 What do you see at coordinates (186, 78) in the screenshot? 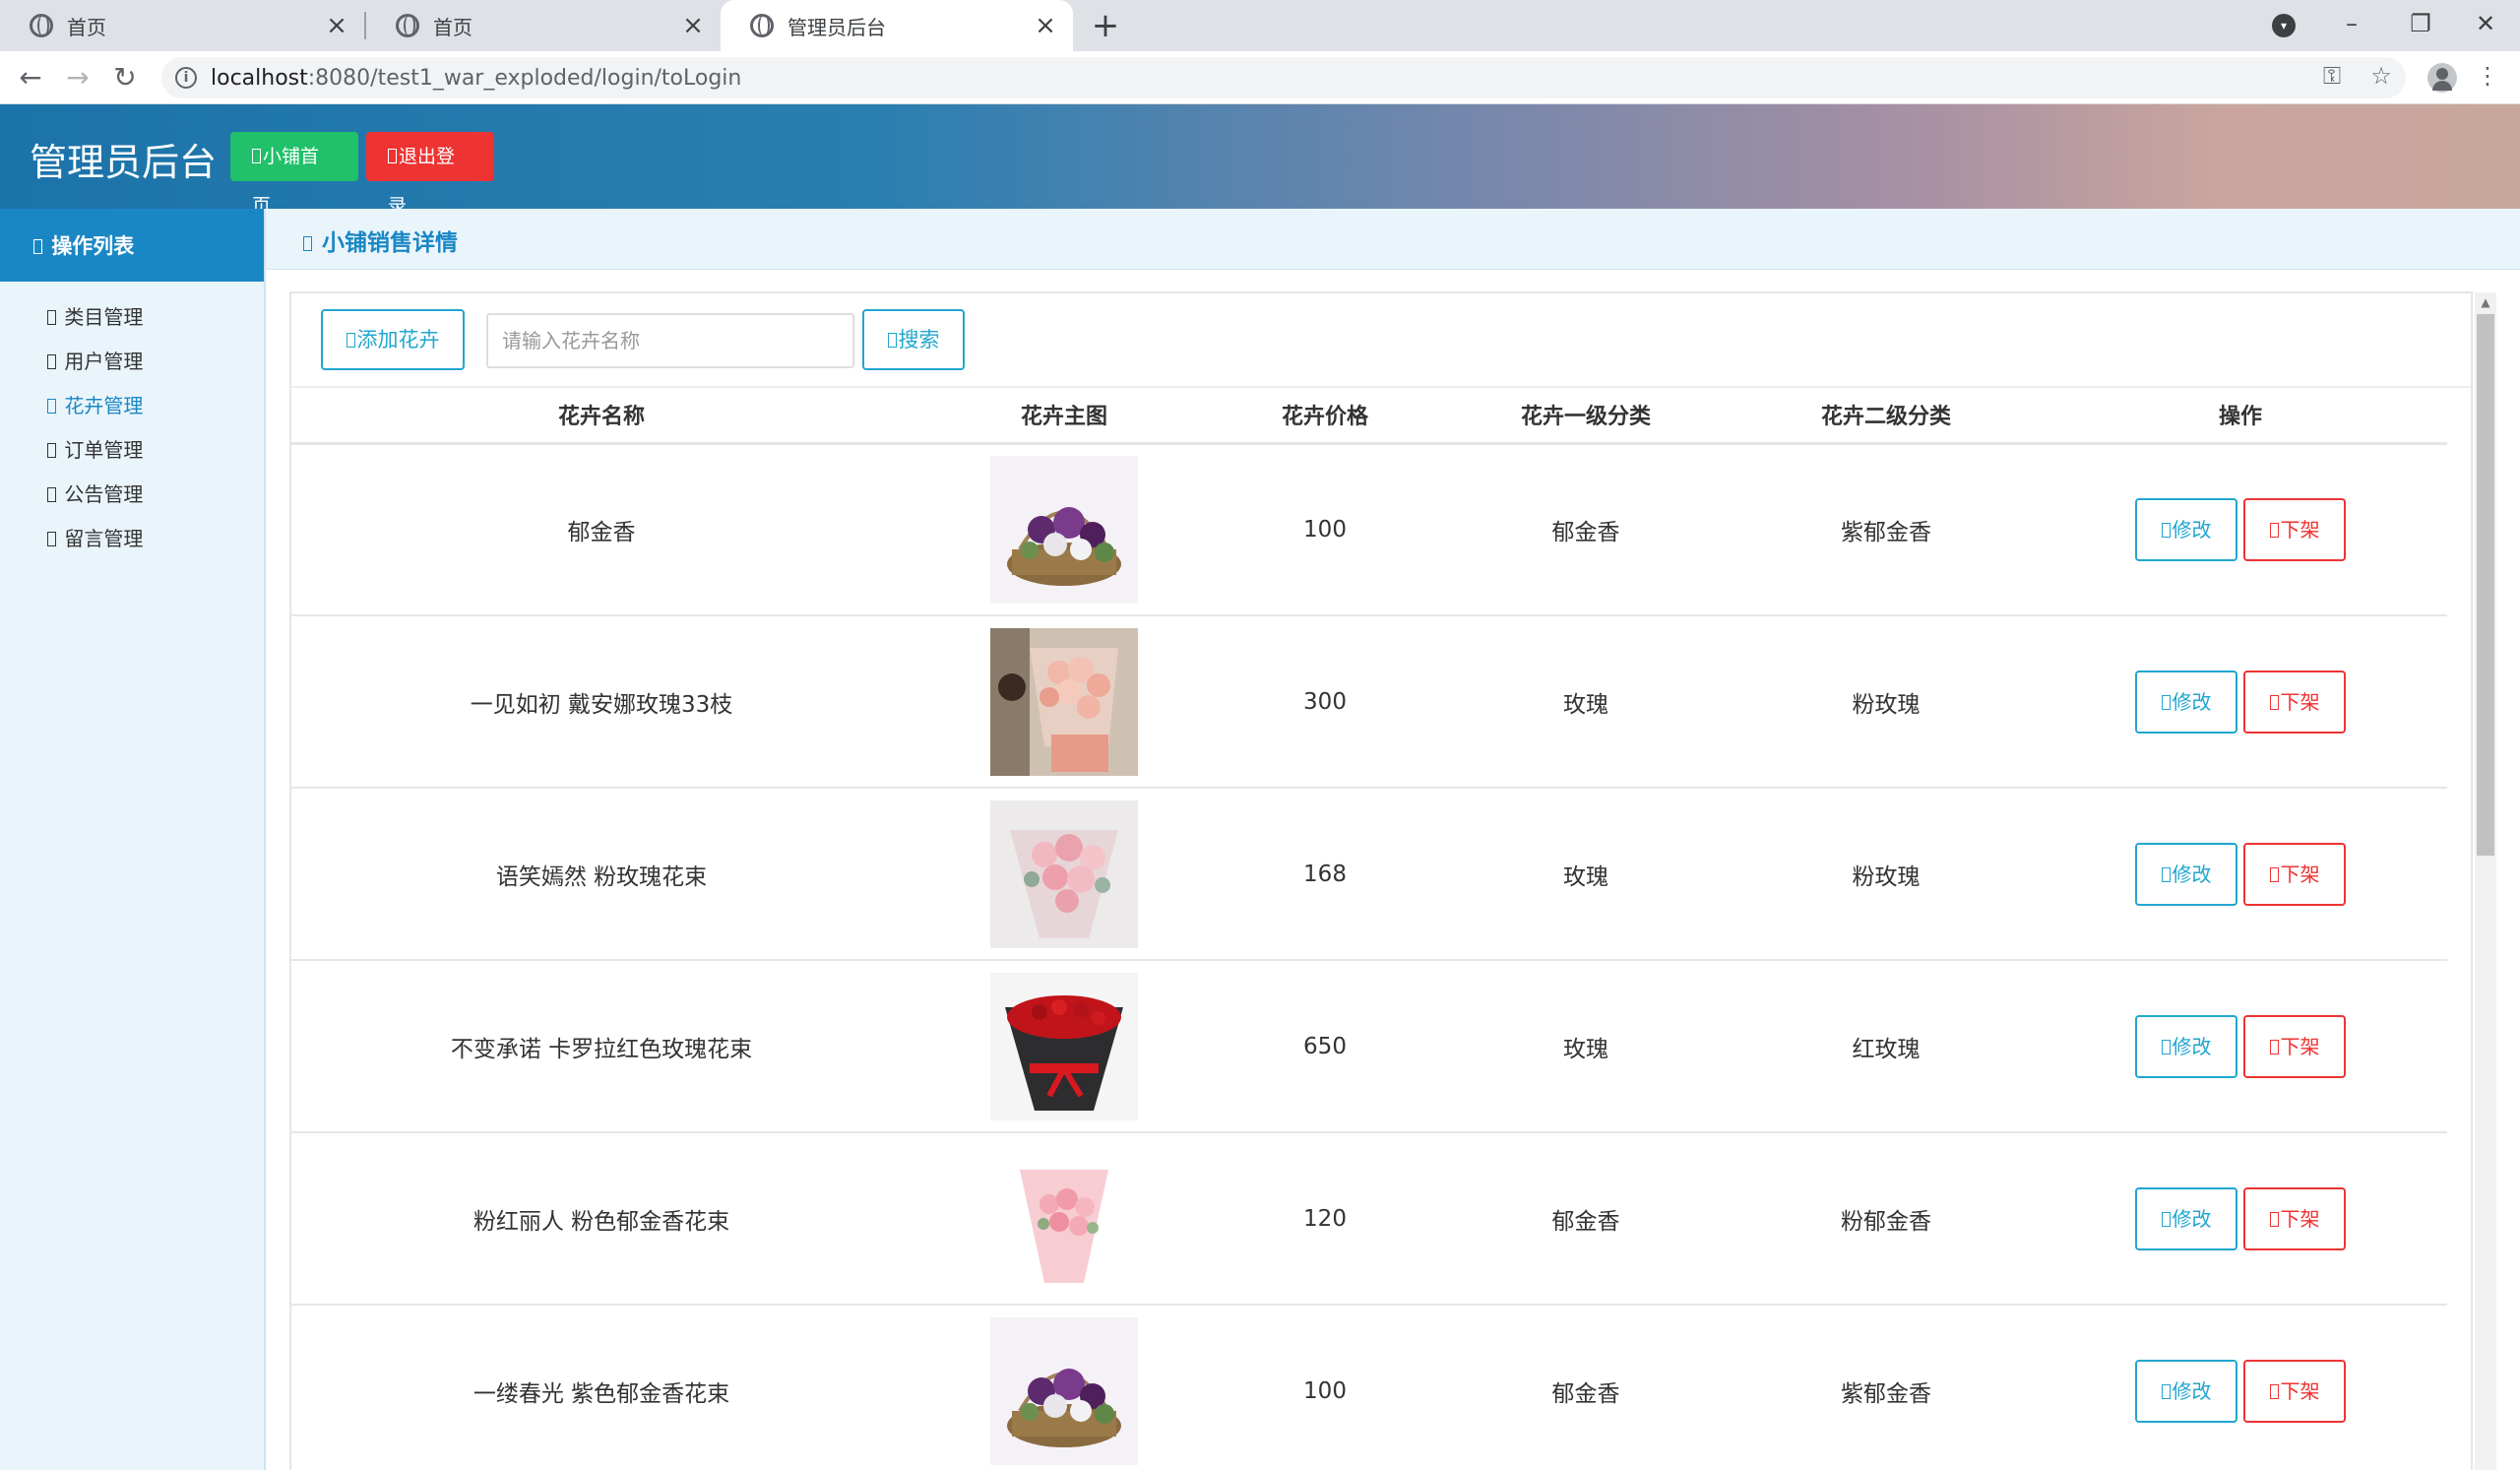
I see `info-icon: i` at bounding box center [186, 78].